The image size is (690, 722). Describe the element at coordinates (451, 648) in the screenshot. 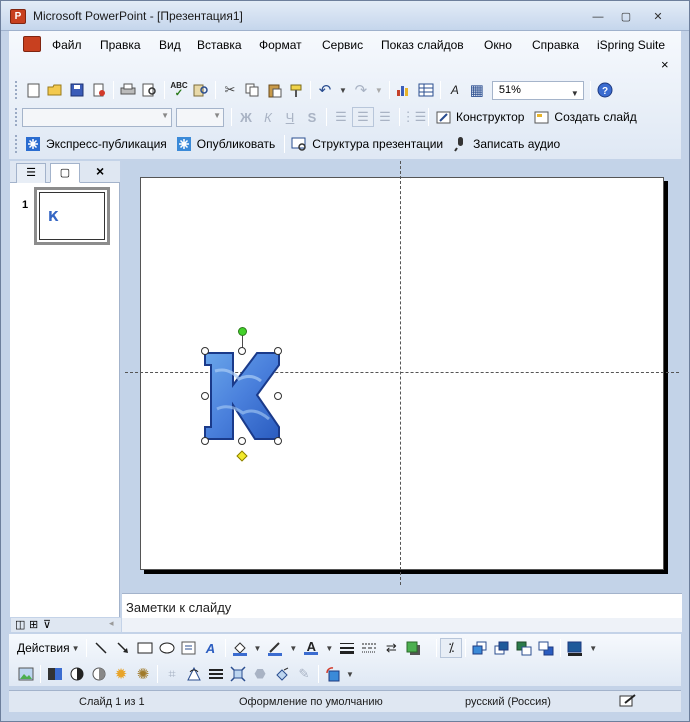

I see `toggle-3d-icon: ⁒` at that location.